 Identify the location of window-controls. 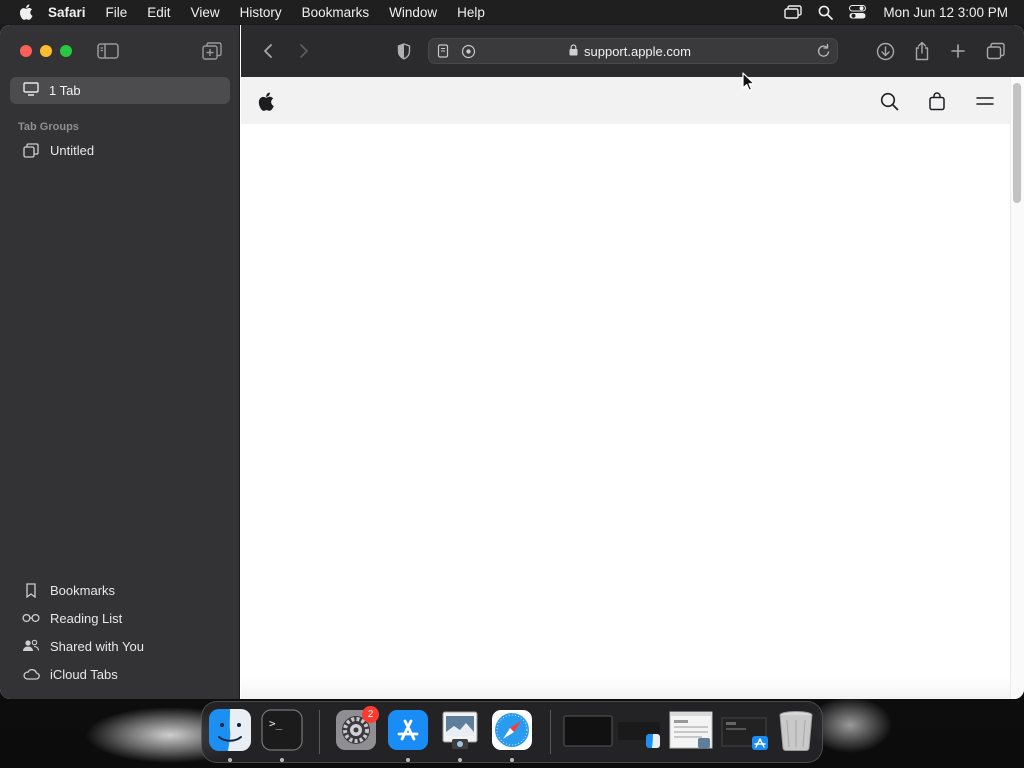
(46, 51).